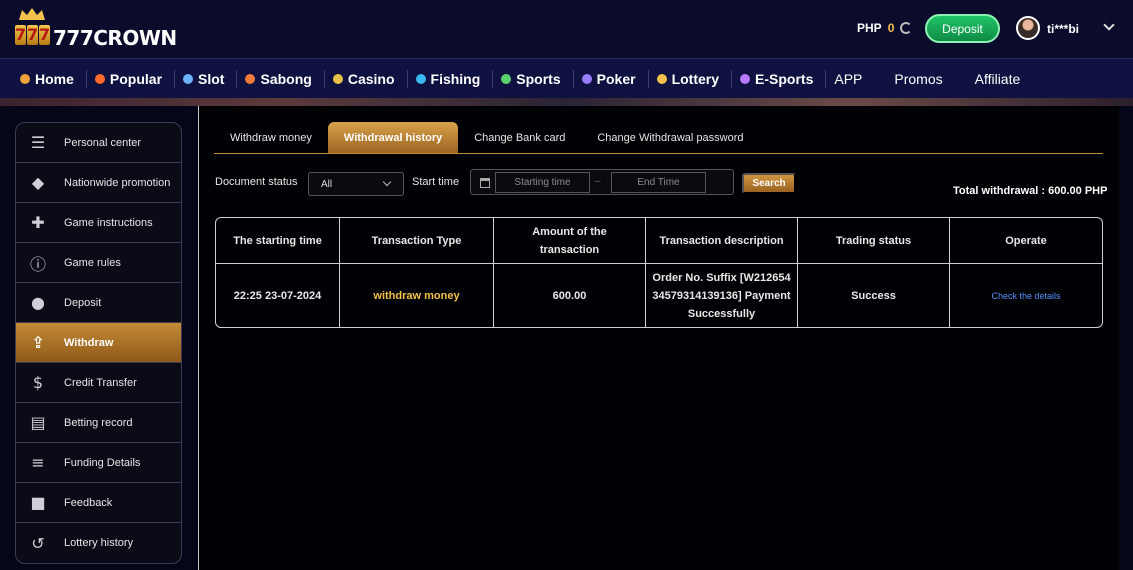 This screenshot has width=1133, height=570. I want to click on nav-item-label: Sabong, so click(286, 78).